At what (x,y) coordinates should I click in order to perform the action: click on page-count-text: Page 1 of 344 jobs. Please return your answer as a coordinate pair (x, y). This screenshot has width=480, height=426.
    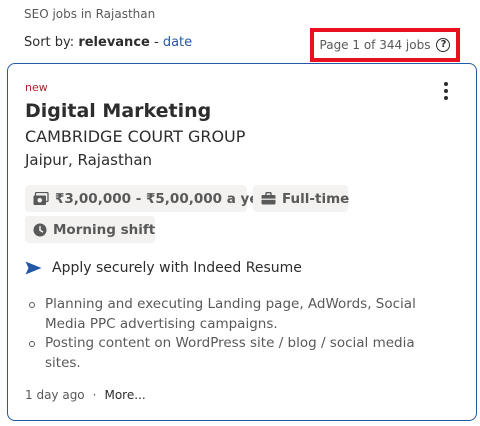
    Looking at the image, I should click on (375, 45).